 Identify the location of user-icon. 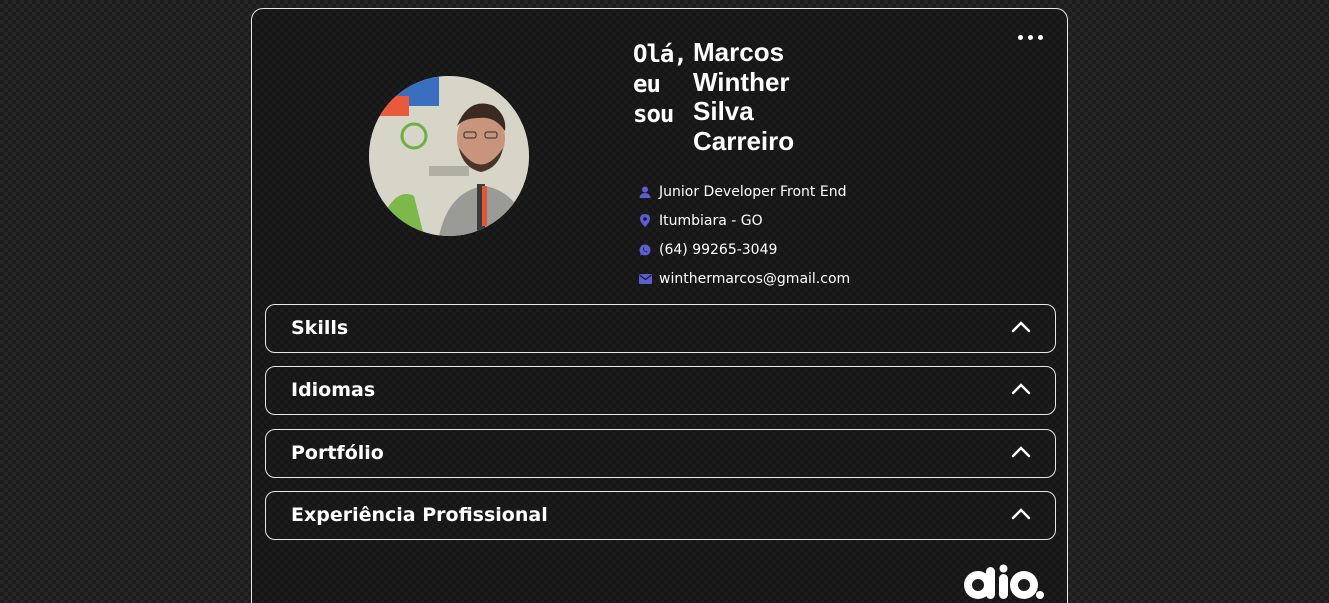
(645, 192).